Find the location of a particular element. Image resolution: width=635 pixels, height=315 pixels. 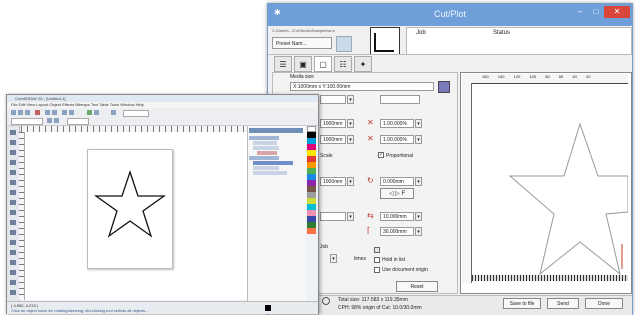

dimension-tool-icon is located at coordinates (13, 242).